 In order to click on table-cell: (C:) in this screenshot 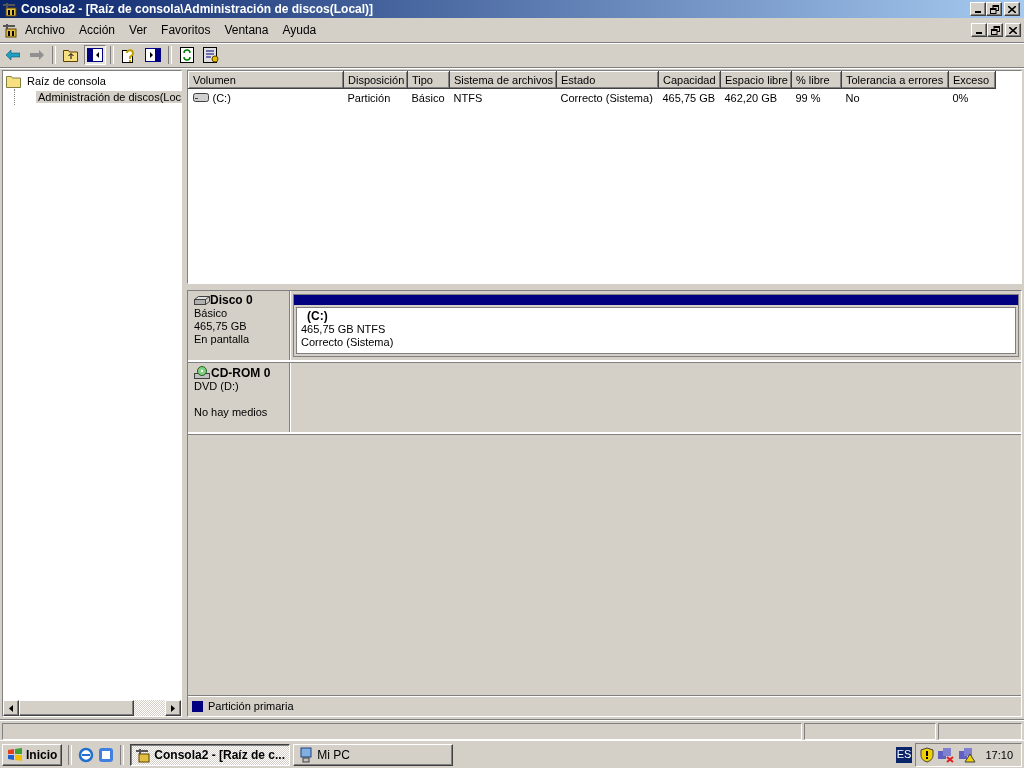, I will do `click(221, 97)`.